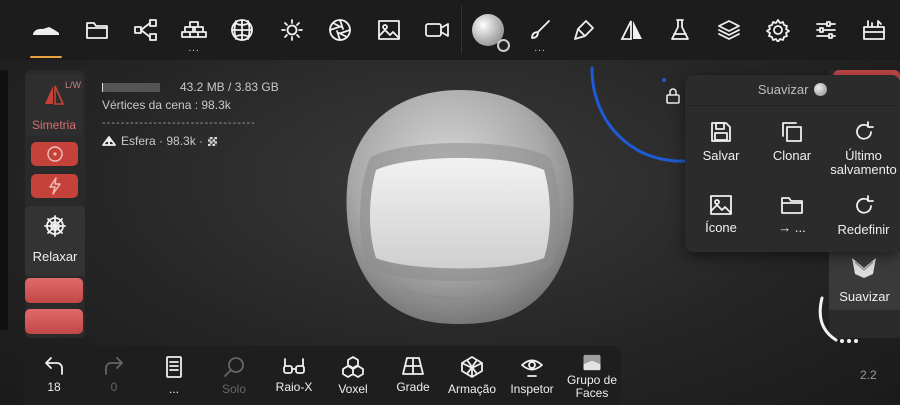 This screenshot has width=900, height=405. Describe the element at coordinates (413, 387) in the screenshot. I see `grid-label: Grade` at that location.